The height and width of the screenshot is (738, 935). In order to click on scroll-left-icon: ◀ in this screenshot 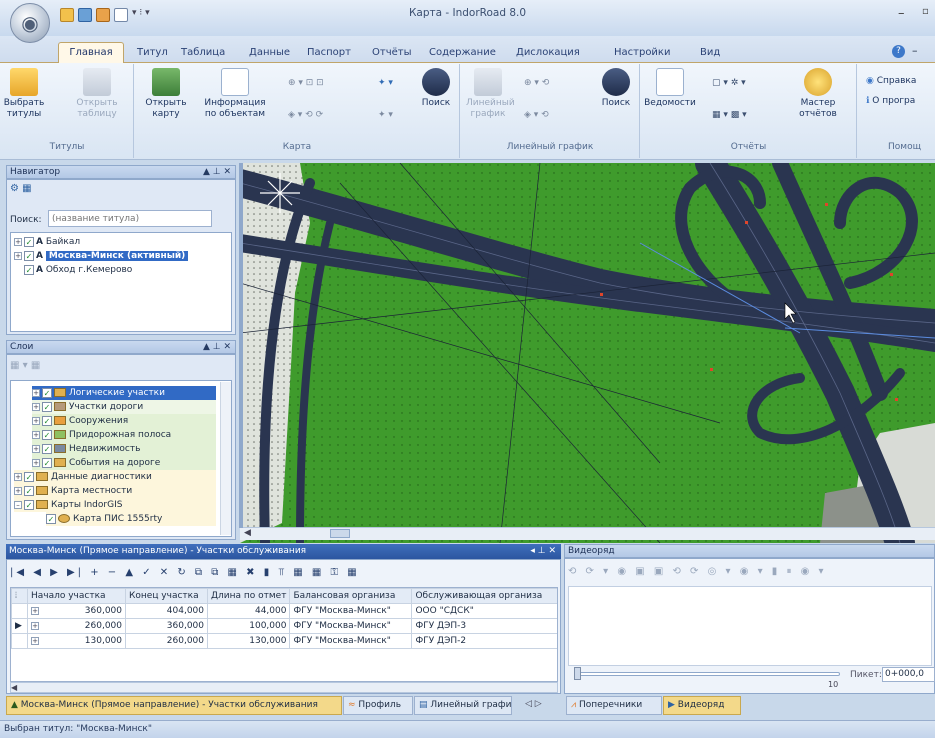, I will do `click(247, 533)`.